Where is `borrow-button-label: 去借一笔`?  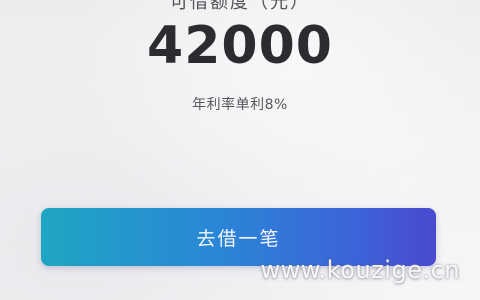 borrow-button-label: 去借一笔 is located at coordinates (238, 238).